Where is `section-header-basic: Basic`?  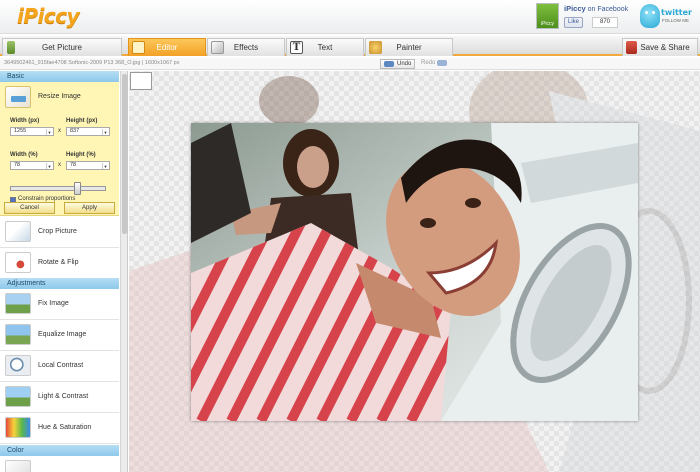
section-header-basic: Basic is located at coordinates (59, 76).